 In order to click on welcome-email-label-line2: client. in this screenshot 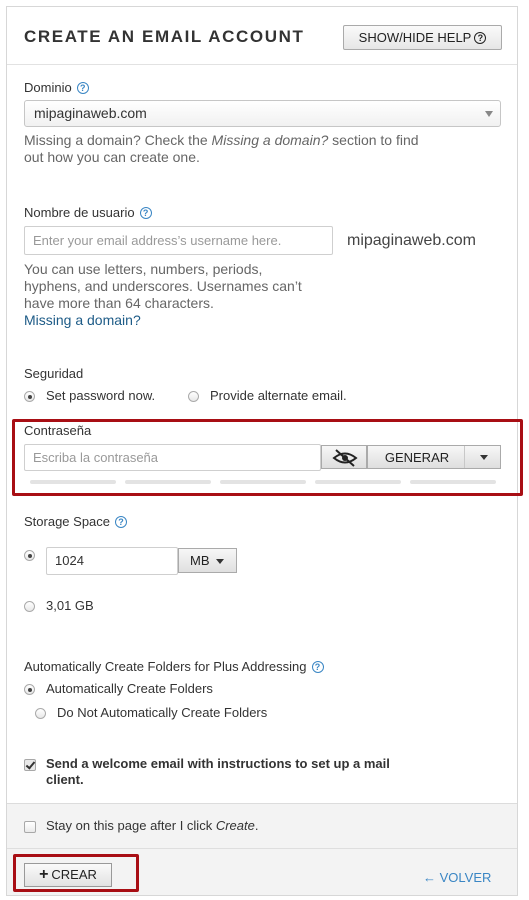, I will do `click(65, 779)`.